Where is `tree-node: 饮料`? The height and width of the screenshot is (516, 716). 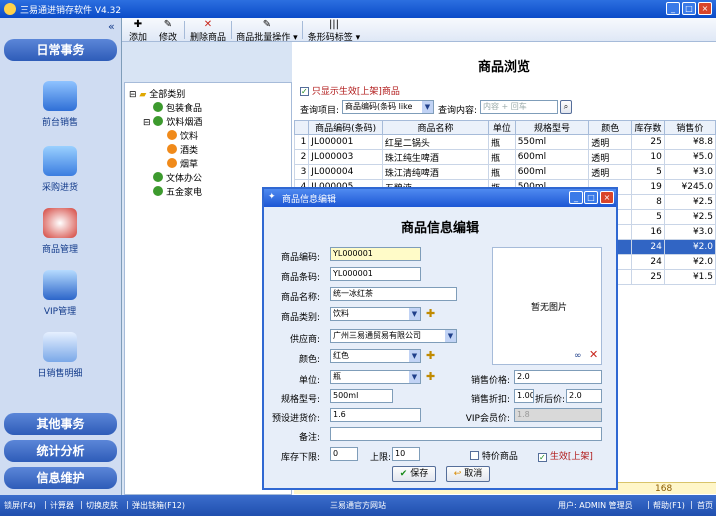
tree-node: 饮料 is located at coordinates (182, 135).